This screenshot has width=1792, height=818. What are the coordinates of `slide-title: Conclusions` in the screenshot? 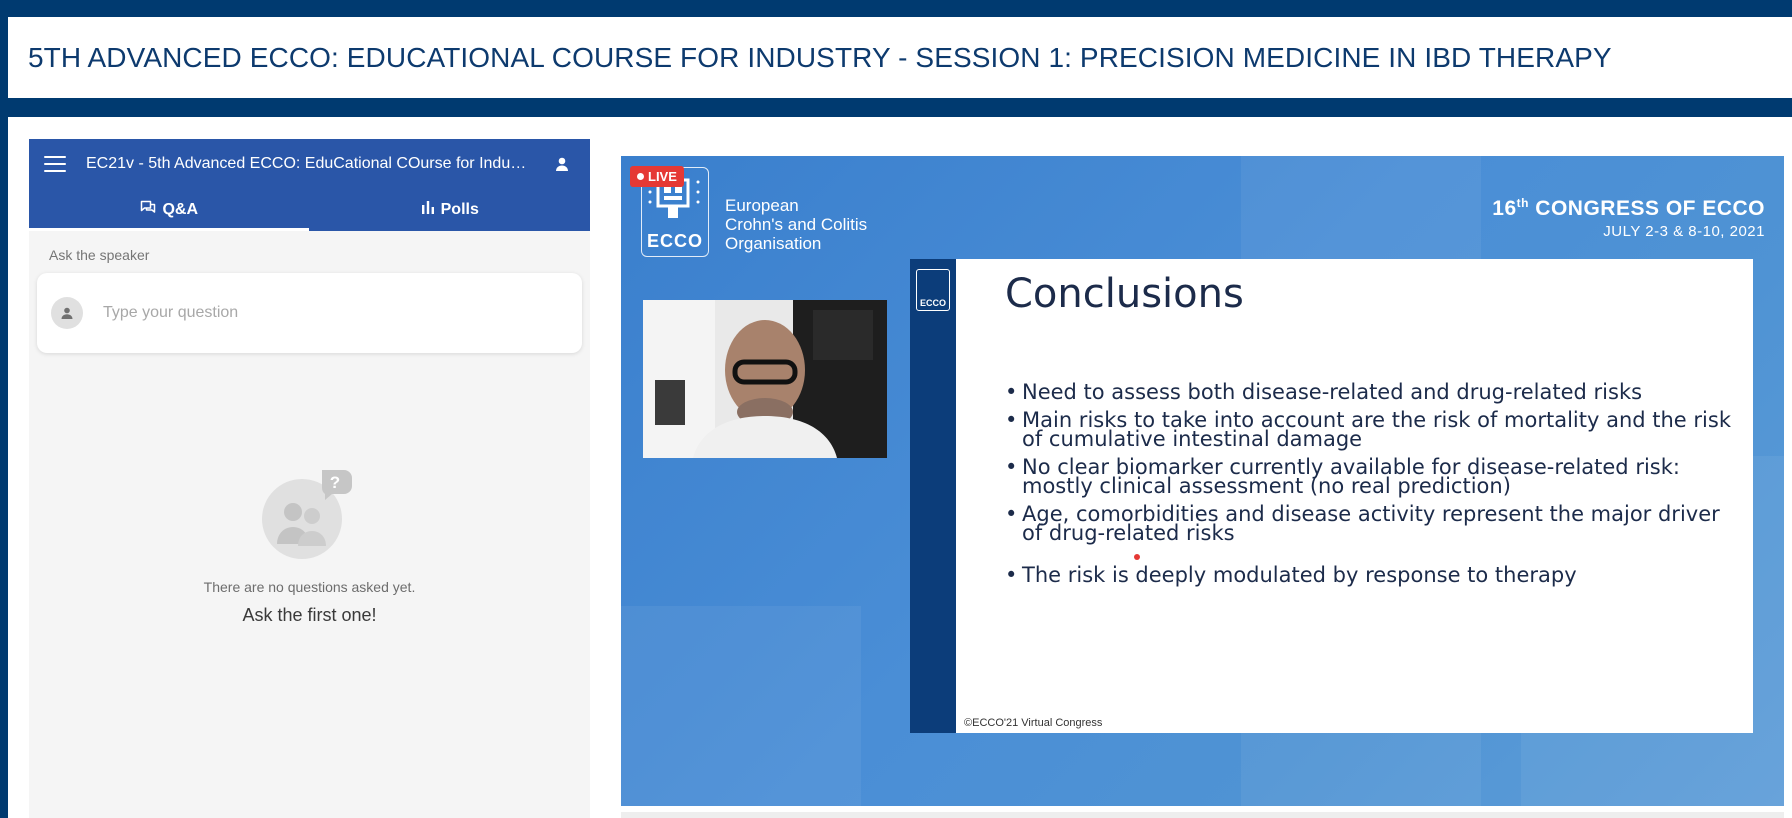 It's located at (1124, 294).